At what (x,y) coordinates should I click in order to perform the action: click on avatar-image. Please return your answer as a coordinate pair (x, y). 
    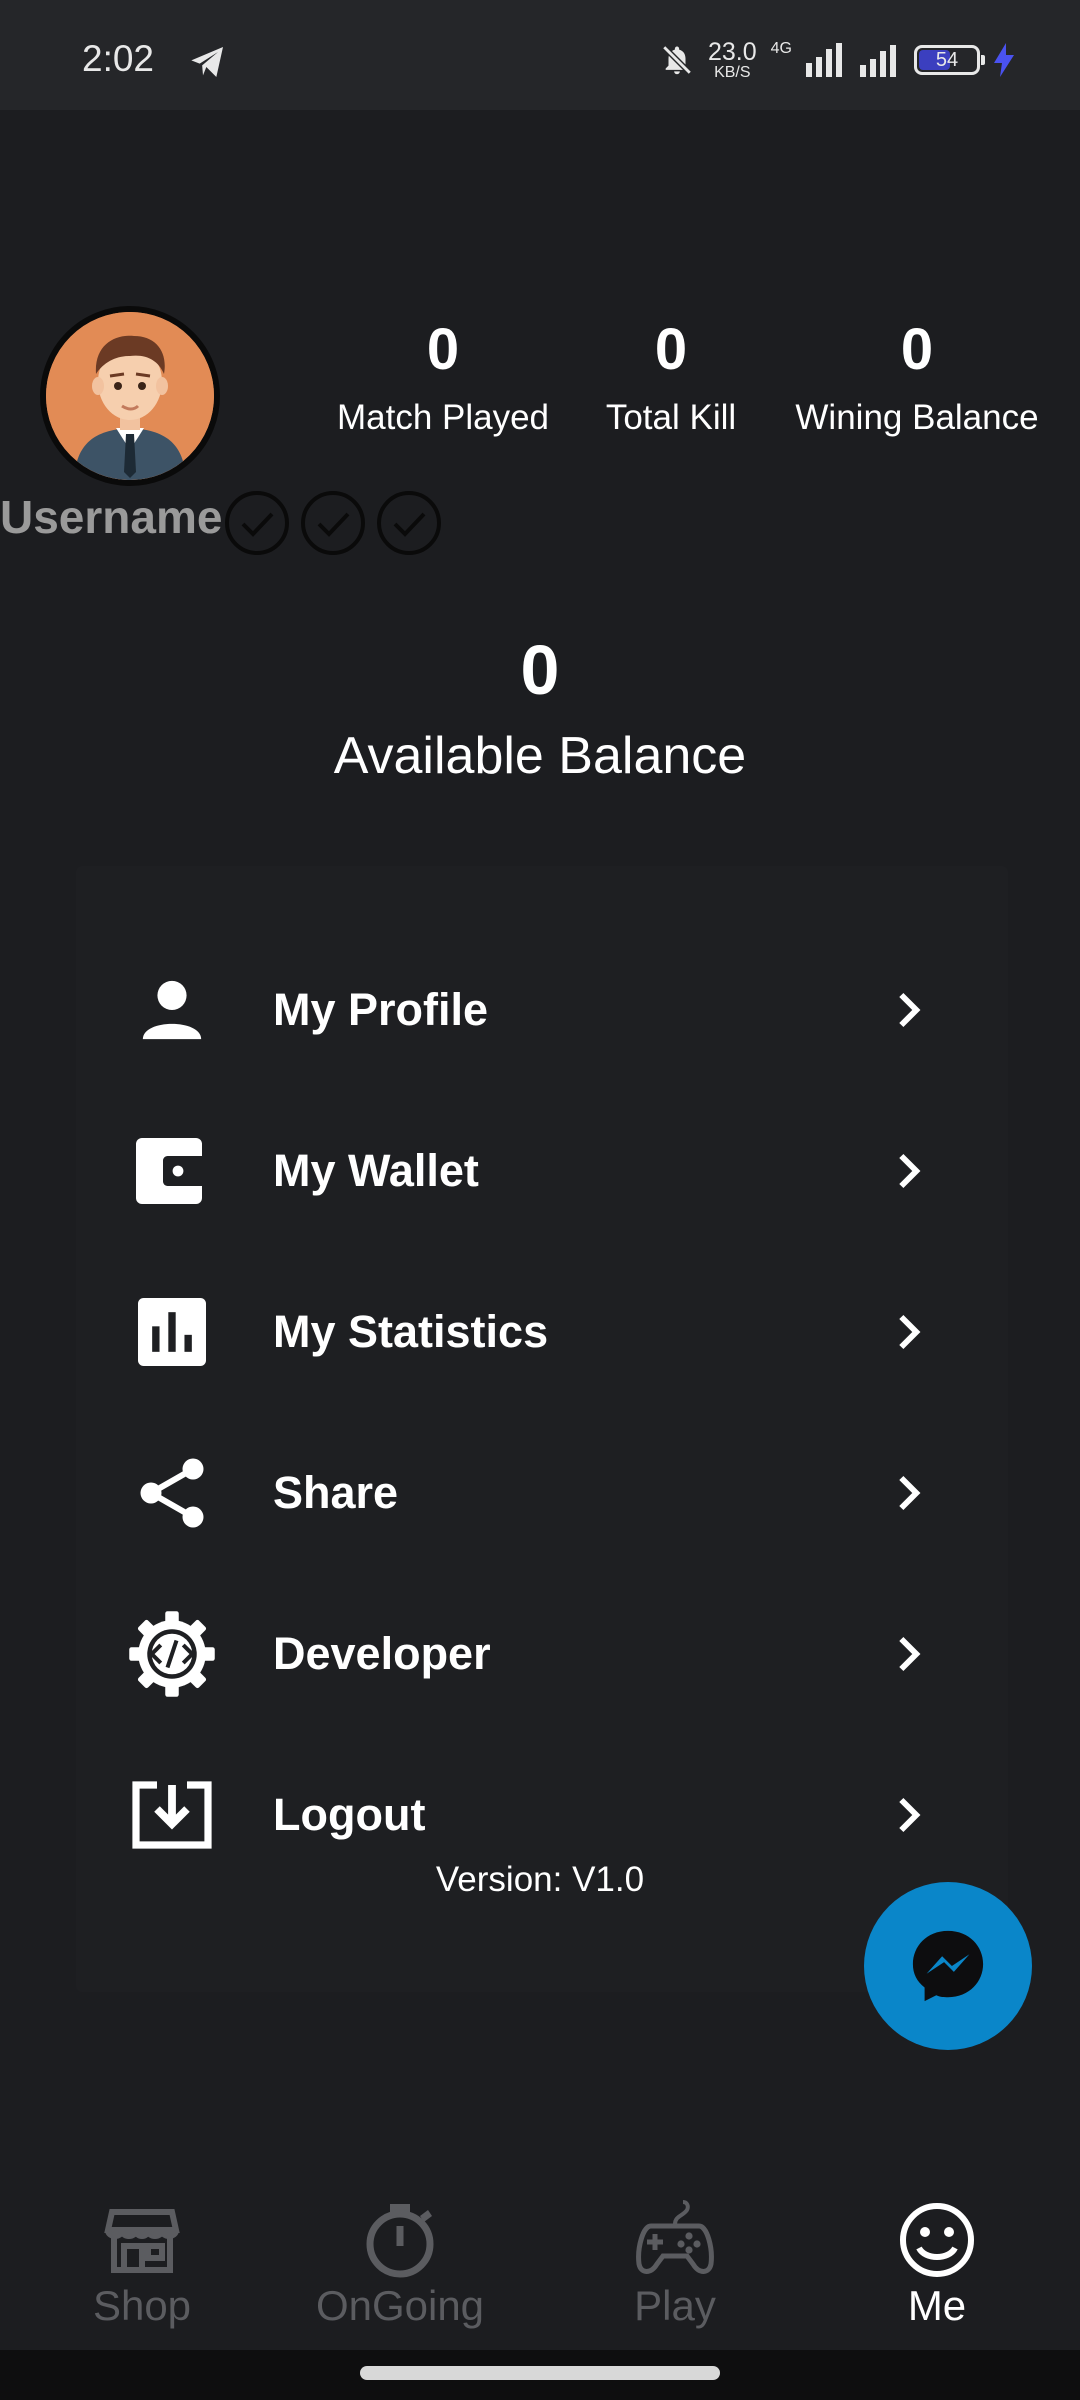
    Looking at the image, I should click on (130, 396).